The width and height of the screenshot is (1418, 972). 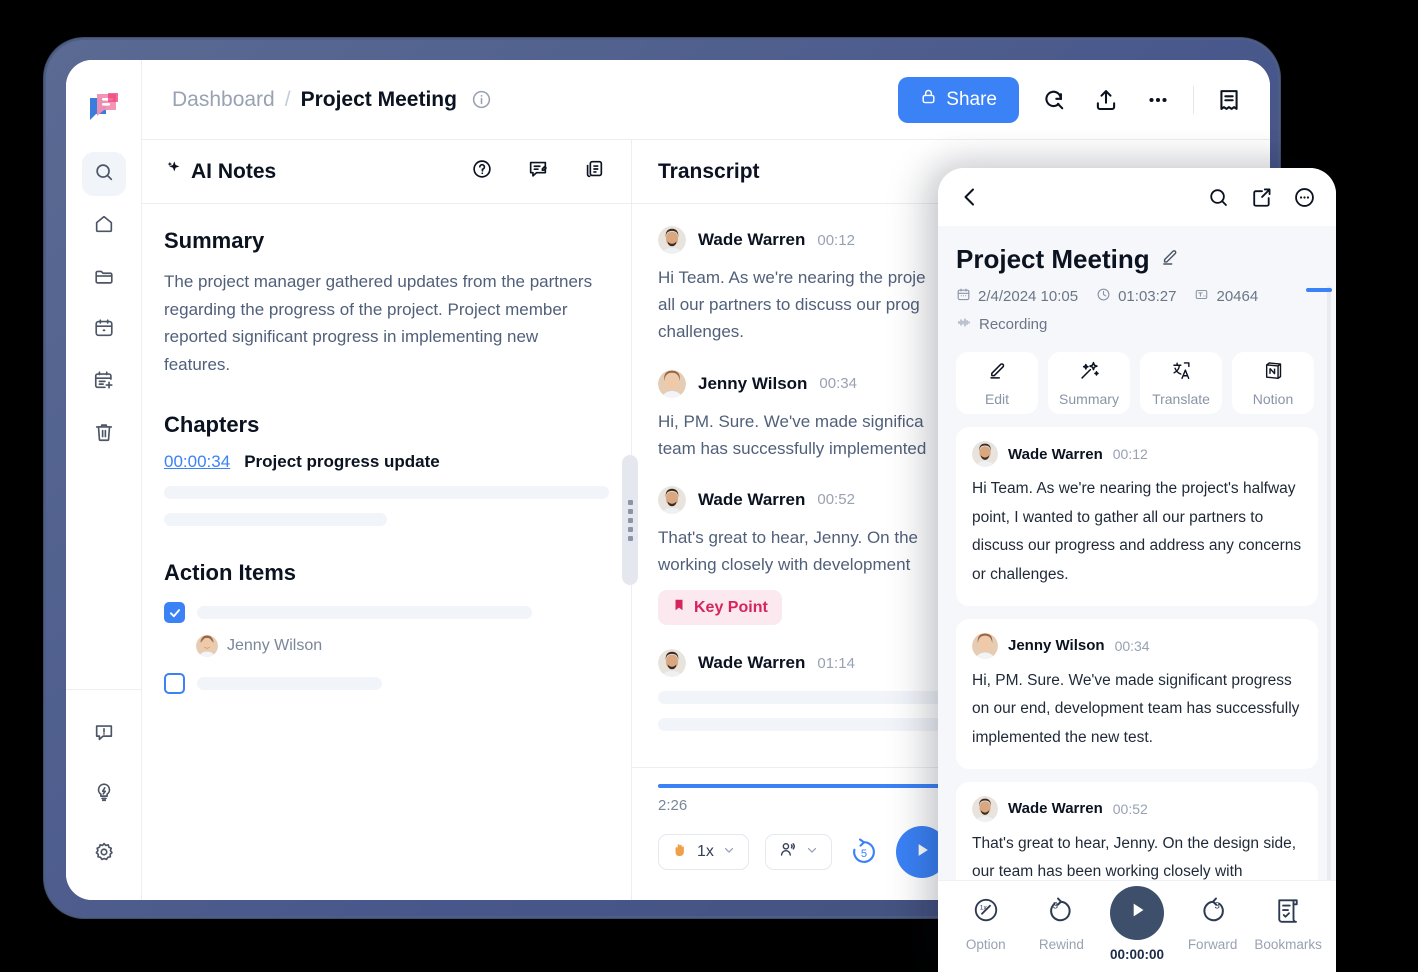 What do you see at coordinates (1130, 454) in the screenshot?
I see `mobile-card-time: 00:12` at bounding box center [1130, 454].